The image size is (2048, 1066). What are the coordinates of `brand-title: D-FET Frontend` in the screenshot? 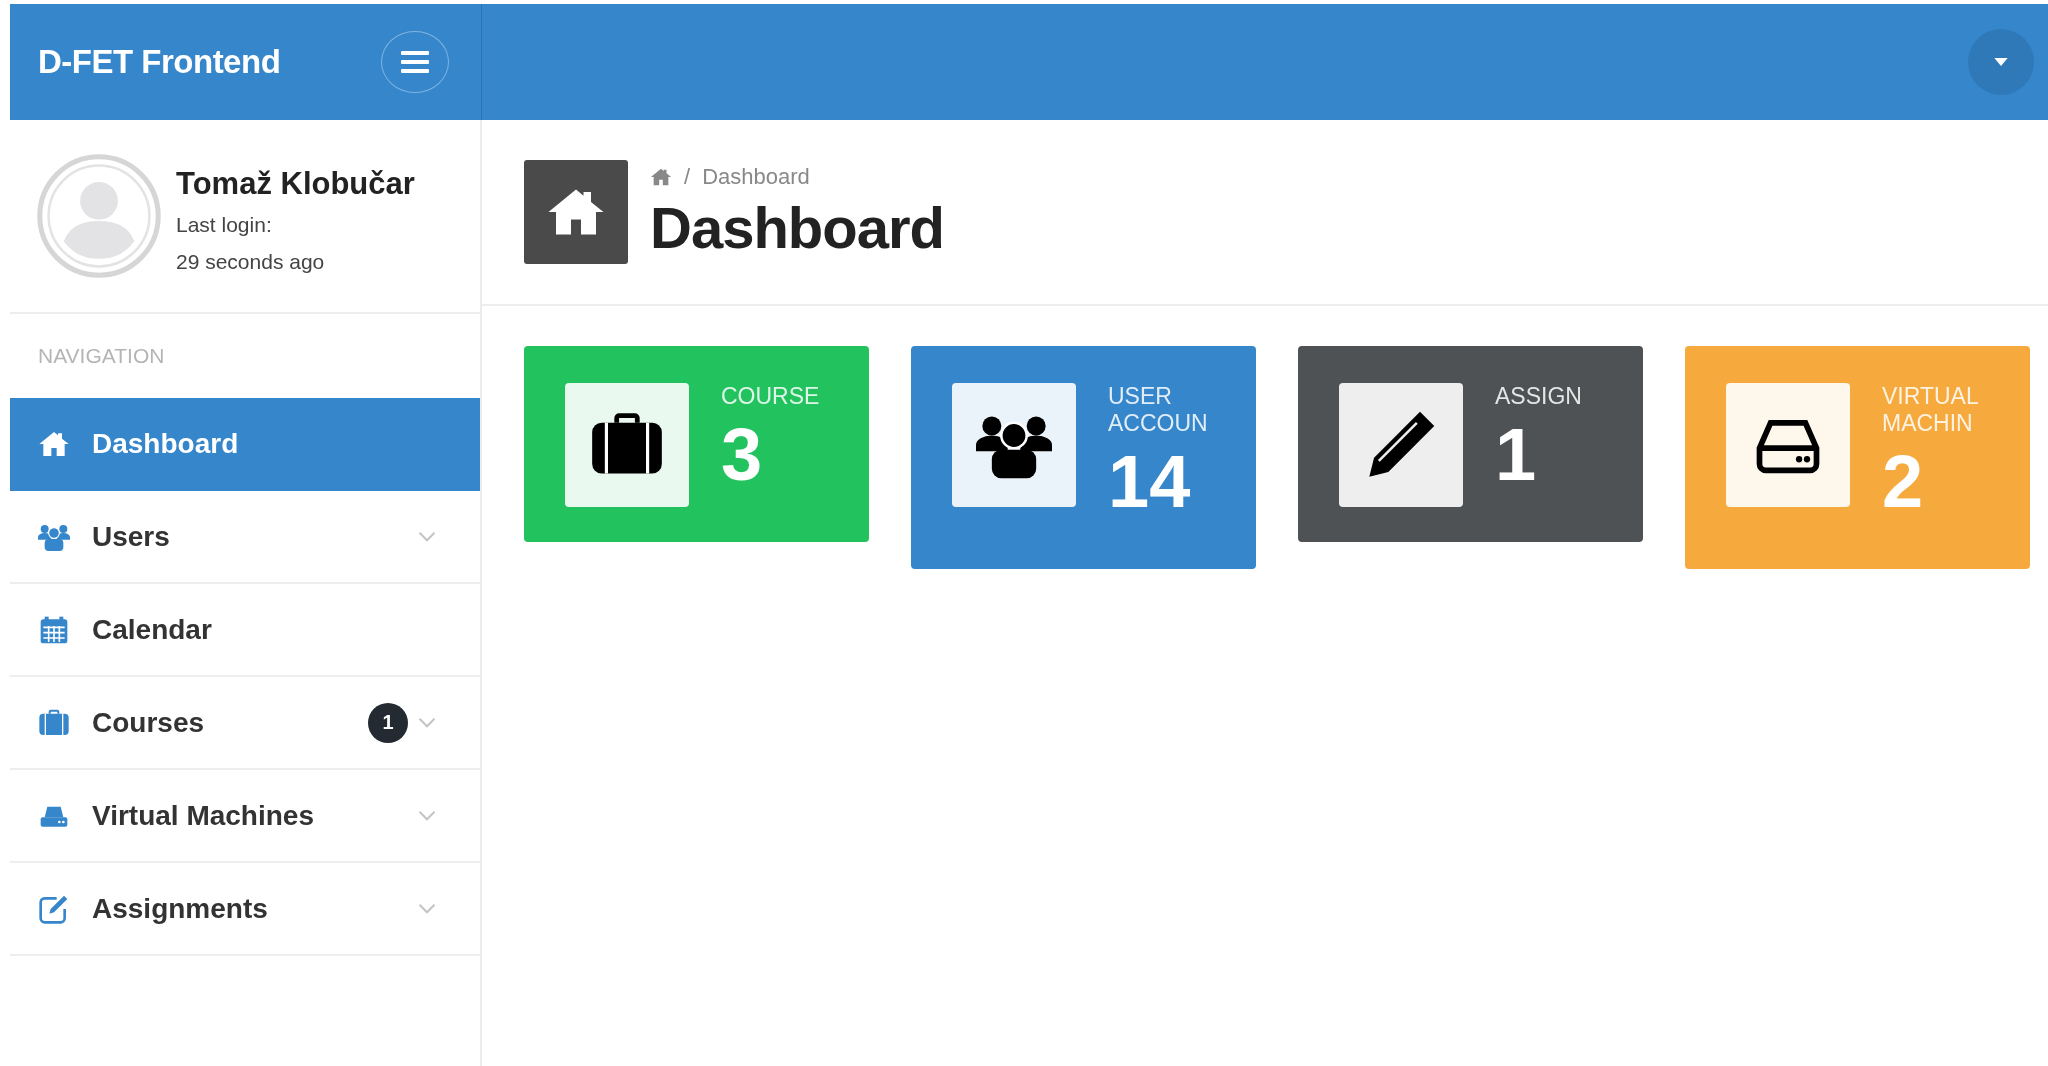 It's located at (159, 62).